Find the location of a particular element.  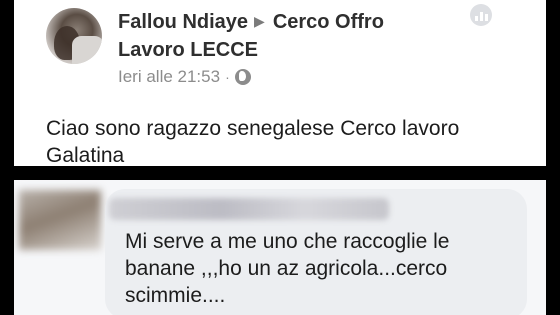

stats-icon is located at coordinates (481, 15).